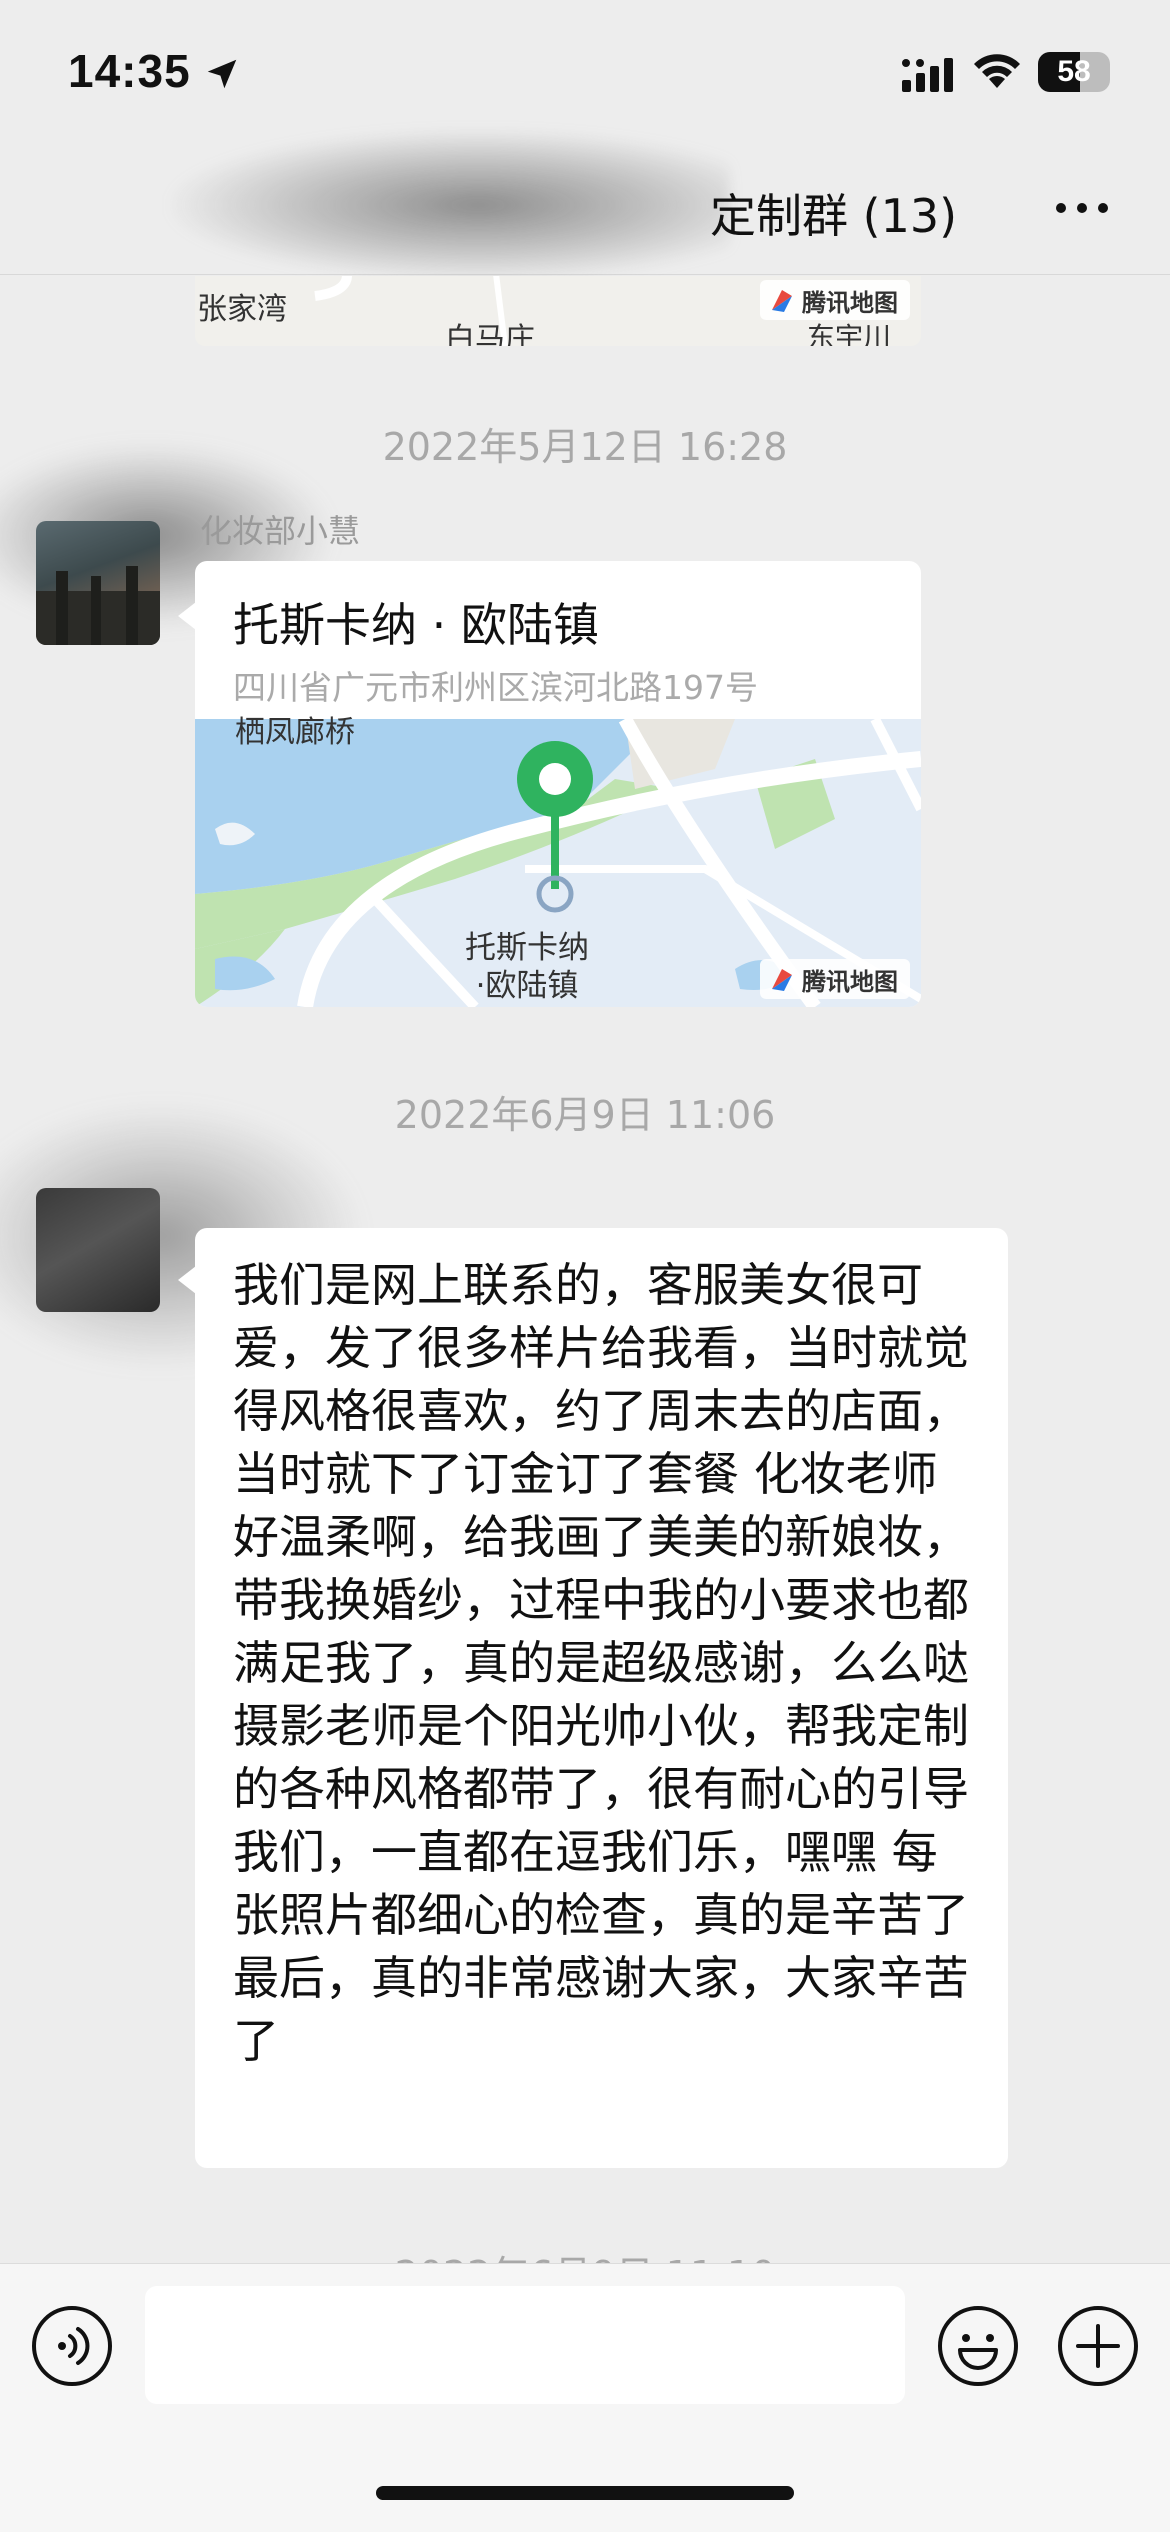 The height and width of the screenshot is (2532, 1170). I want to click on chat-title: 定制群 (13), so click(833, 213).